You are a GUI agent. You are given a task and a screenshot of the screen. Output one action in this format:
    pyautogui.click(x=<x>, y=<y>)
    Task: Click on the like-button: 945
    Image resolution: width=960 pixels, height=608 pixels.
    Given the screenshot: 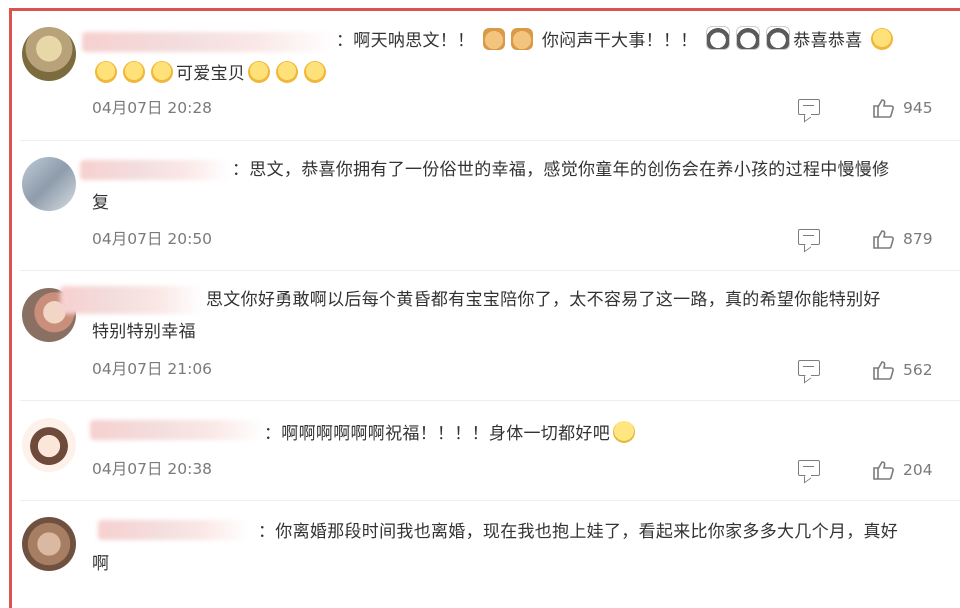 What is the action you would take?
    pyautogui.click(x=903, y=108)
    